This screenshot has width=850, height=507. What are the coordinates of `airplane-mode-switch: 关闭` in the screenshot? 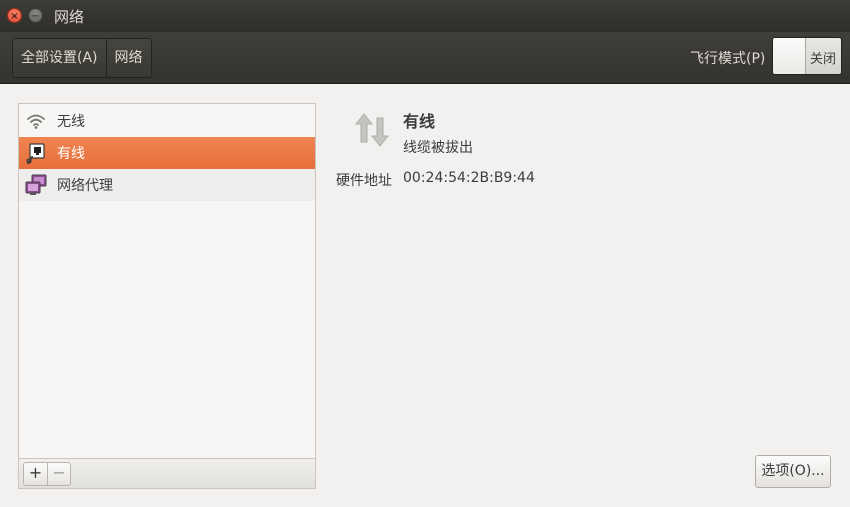 It's located at (807, 56).